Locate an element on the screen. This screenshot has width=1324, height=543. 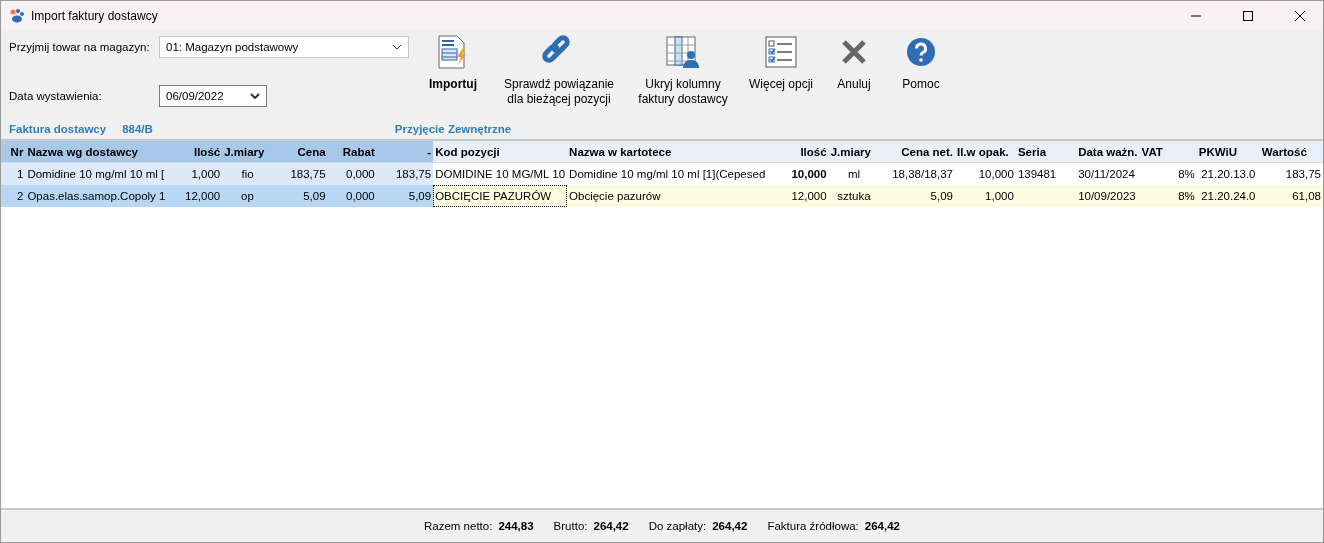
paw-icon is located at coordinates (17, 15).